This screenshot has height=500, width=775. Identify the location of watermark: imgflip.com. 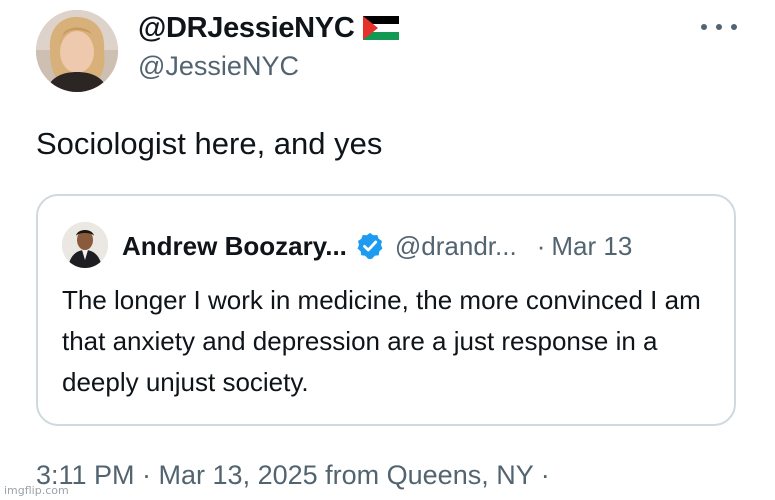
(36, 490).